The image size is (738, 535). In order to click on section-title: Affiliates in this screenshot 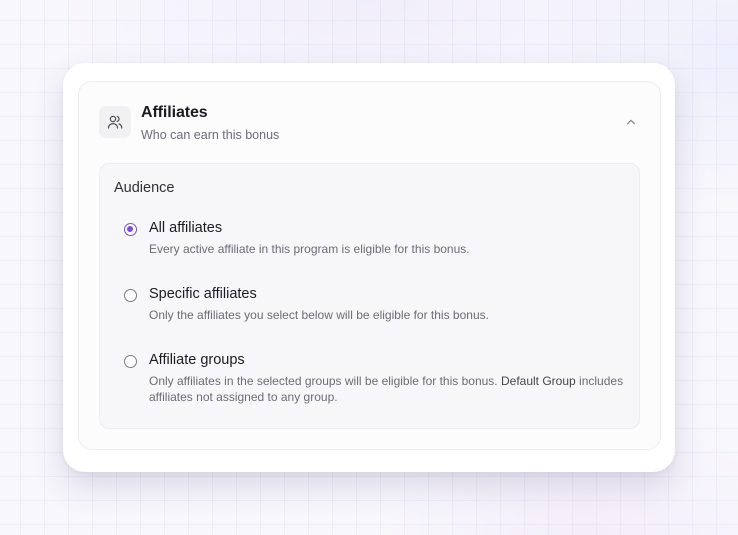, I will do `click(174, 112)`.